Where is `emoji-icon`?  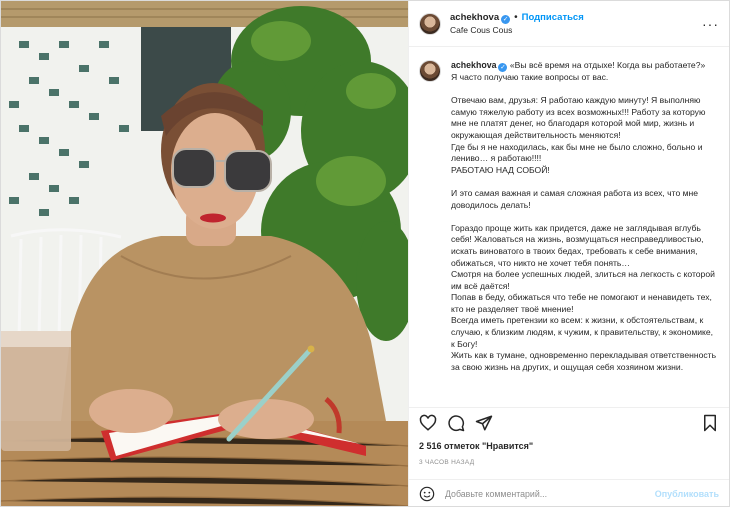
emoji-icon is located at coordinates (427, 494).